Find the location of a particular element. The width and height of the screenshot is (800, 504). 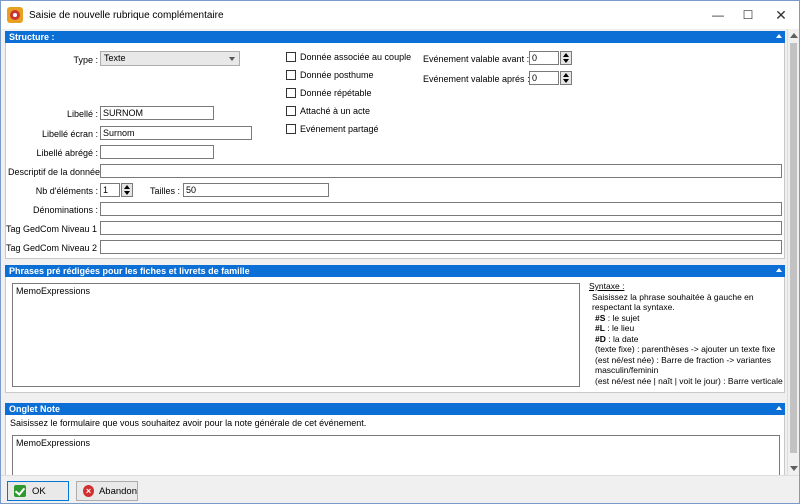

ok-button: OK is located at coordinates (38, 491).